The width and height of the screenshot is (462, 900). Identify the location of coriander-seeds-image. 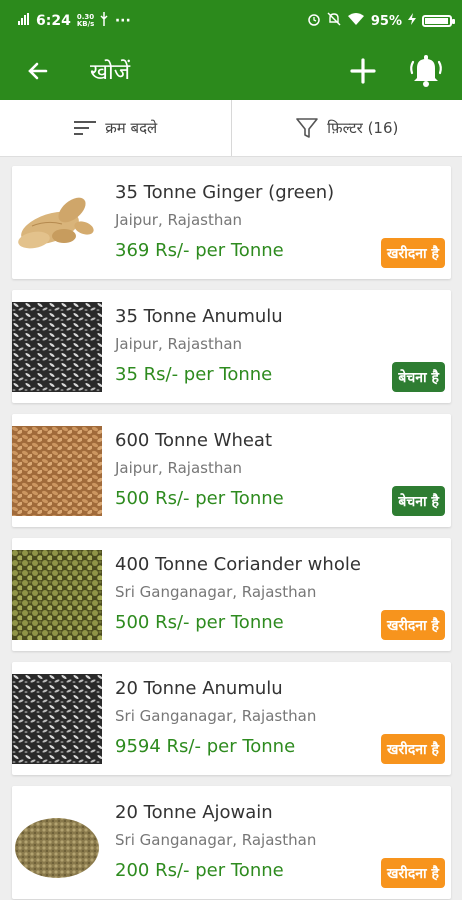
(57, 595).